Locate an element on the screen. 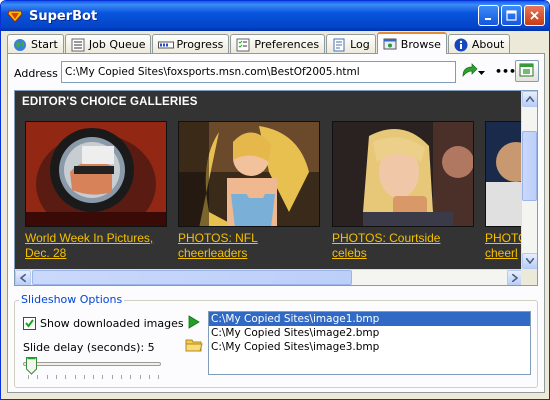  tab-label: Progress is located at coordinates (200, 44).